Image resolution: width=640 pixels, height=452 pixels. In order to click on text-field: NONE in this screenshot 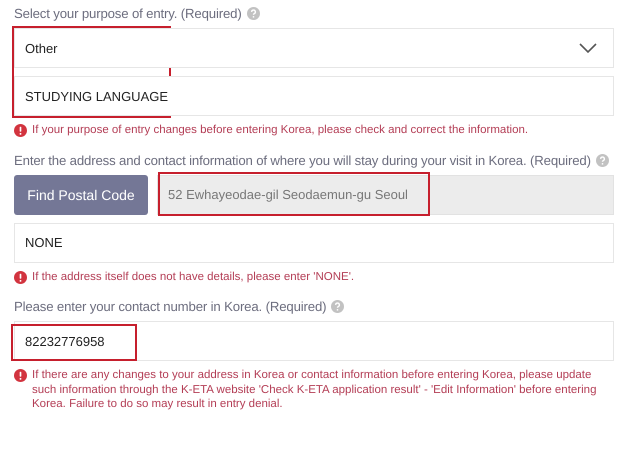, I will do `click(314, 242)`.